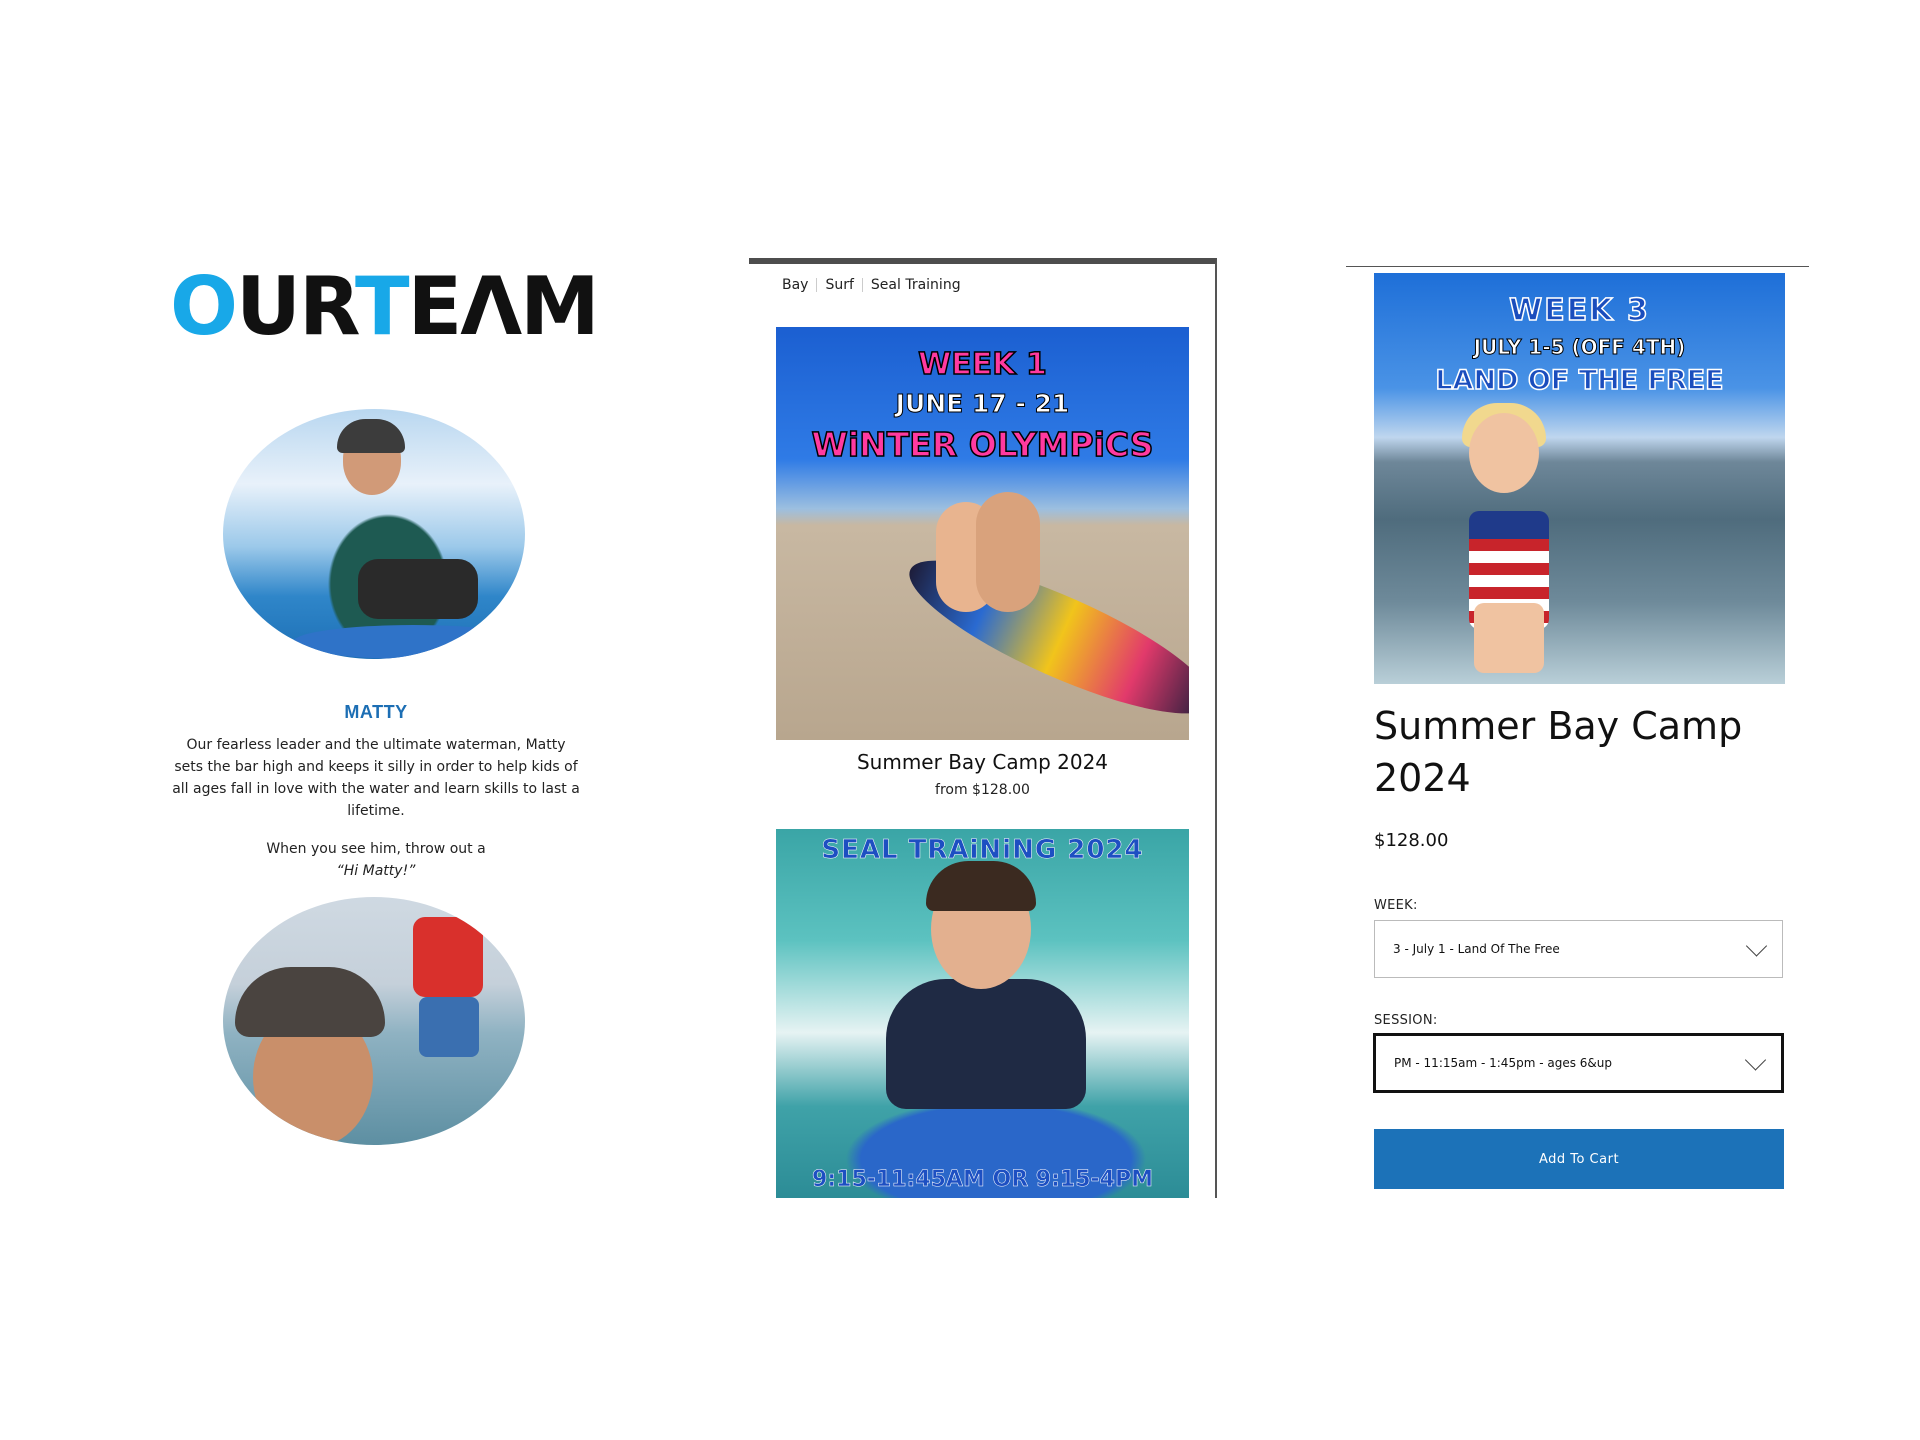  I want to click on paddleboard, so click(409, 642).